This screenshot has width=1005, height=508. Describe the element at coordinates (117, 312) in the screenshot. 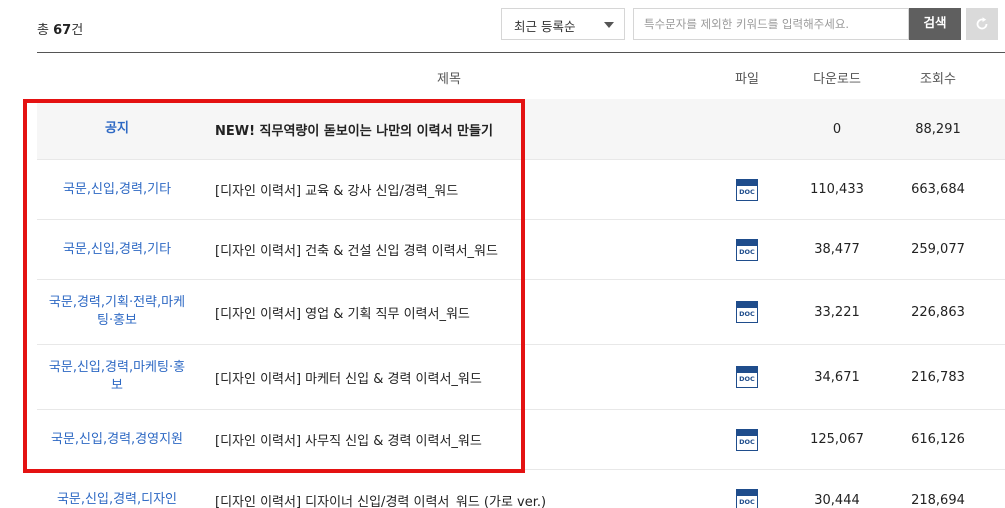

I see `row-category: 국문,경력,기획·전략,마케팅·홍보` at that location.